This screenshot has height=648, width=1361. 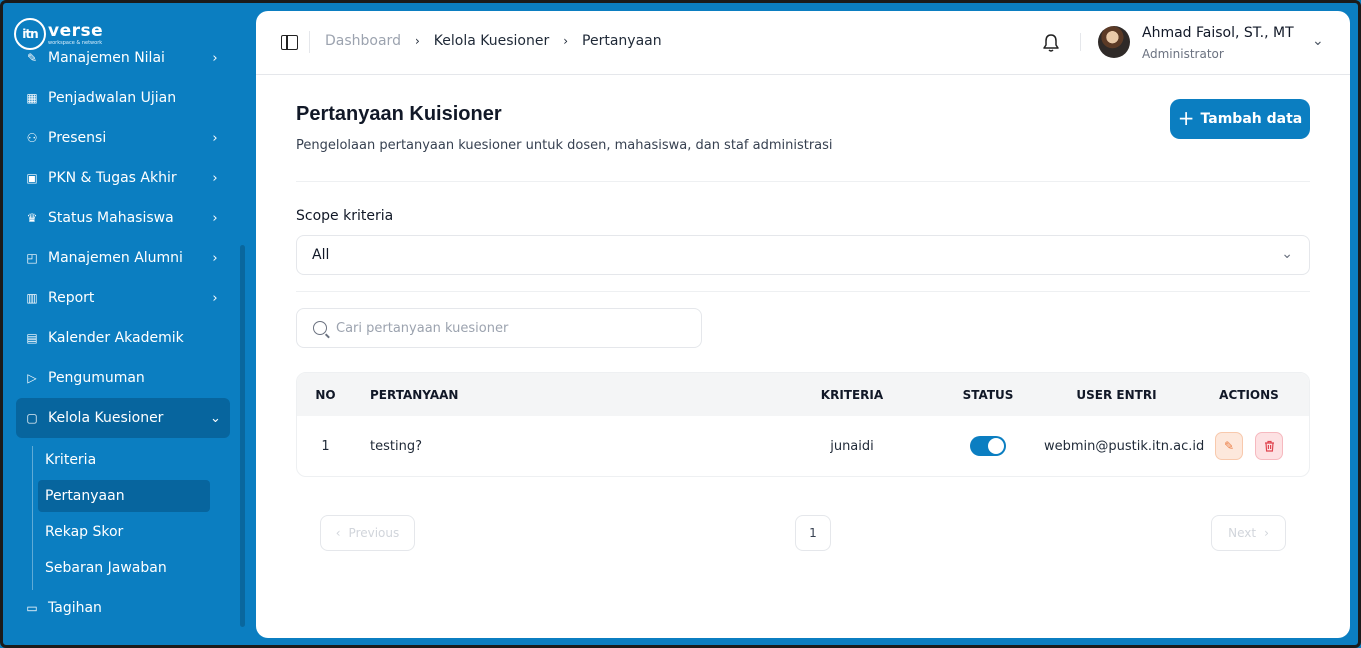 I want to click on sidebar-item-pkn-tugas-akhir: ▣ PKN & Tugas Akhir ›, so click(x=123, y=178).